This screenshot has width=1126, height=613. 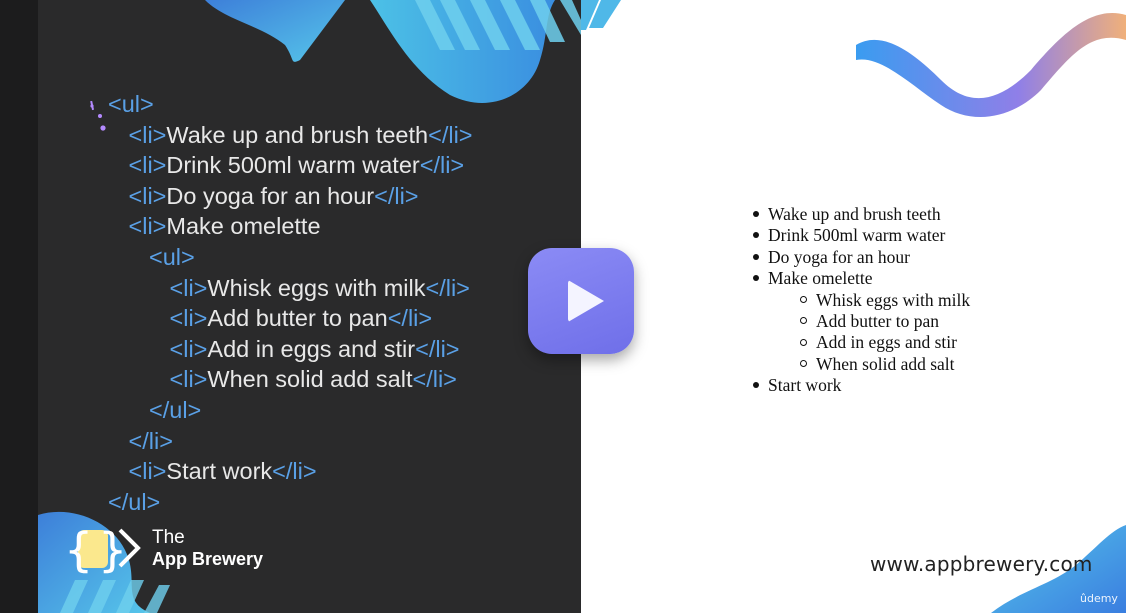 I want to click on play-icon, so click(x=586, y=301).